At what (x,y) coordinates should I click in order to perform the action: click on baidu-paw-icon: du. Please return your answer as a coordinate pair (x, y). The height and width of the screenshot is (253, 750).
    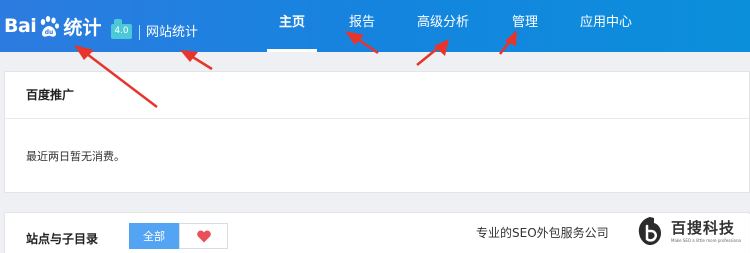
    Looking at the image, I should click on (50, 26).